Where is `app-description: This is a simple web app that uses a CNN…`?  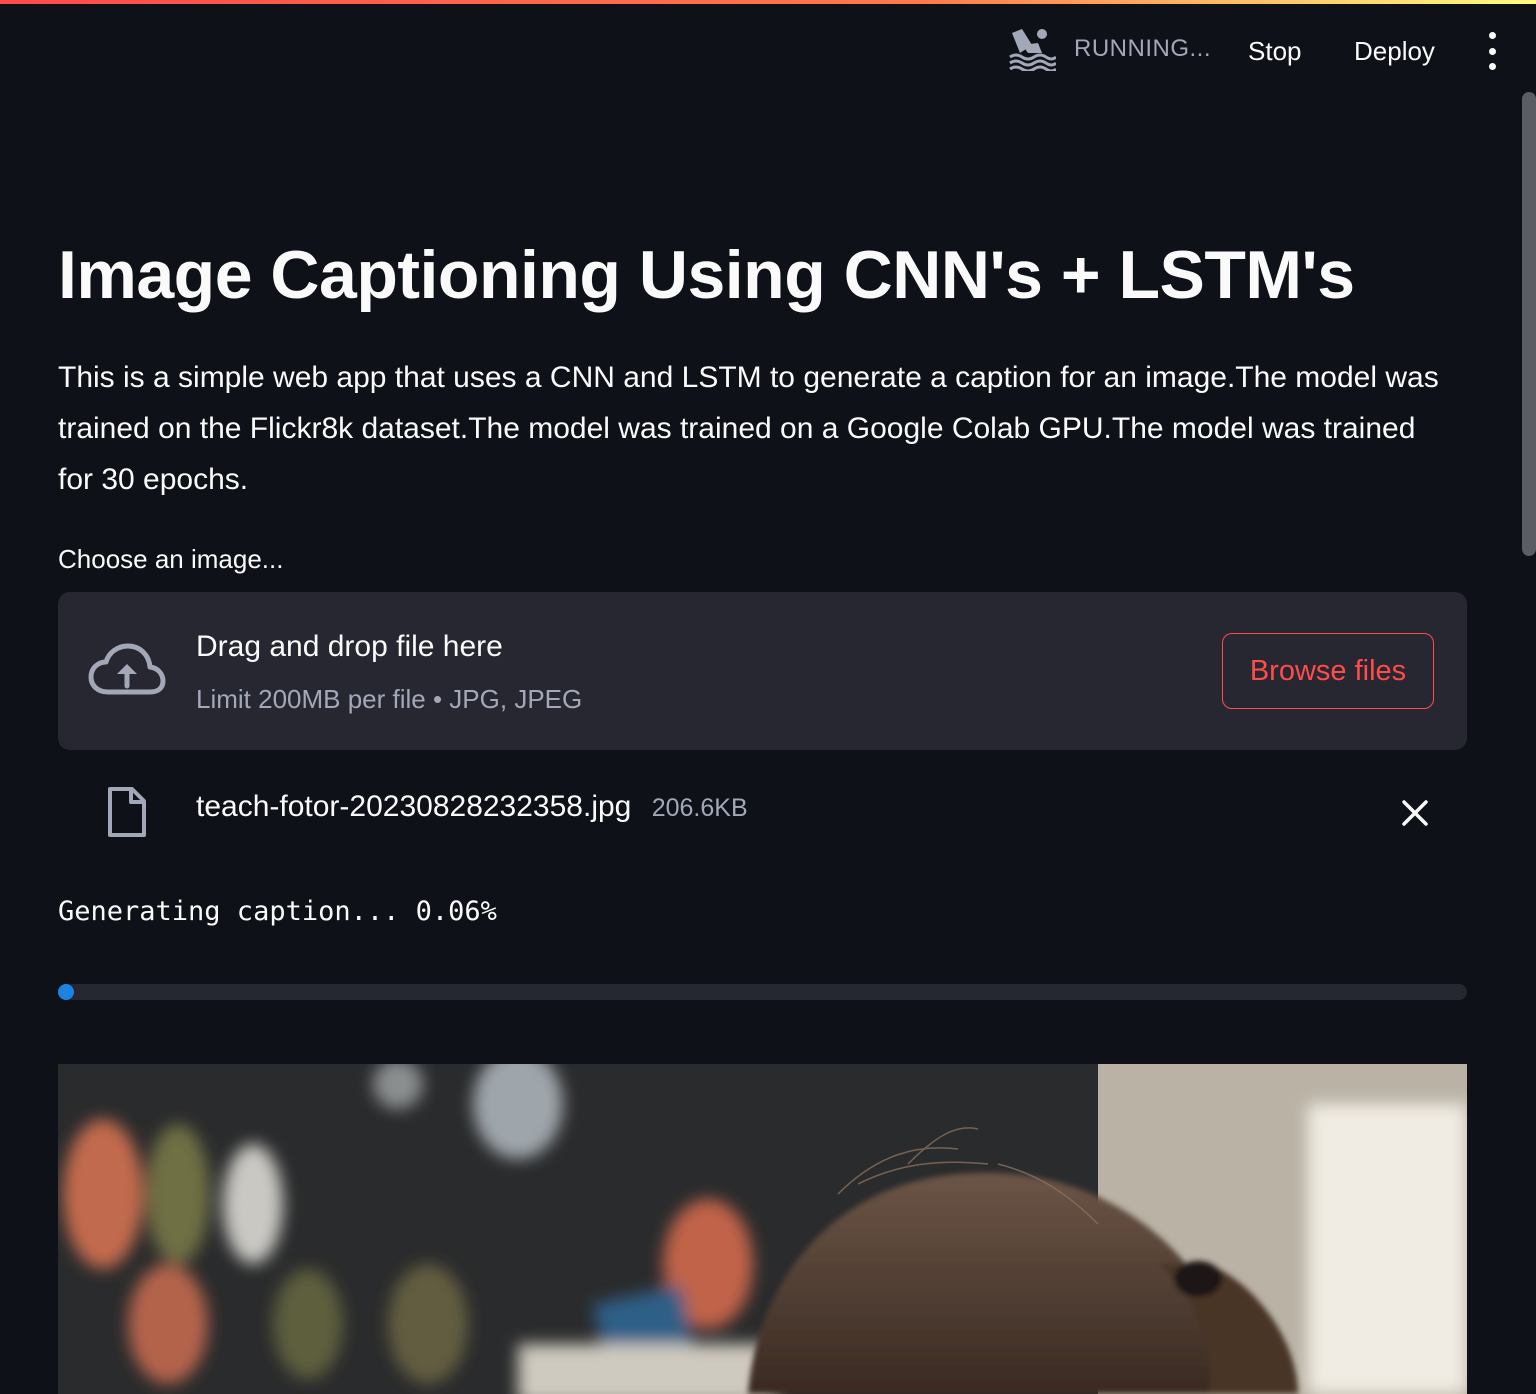 app-description: This is a simple web app that uses a CNN… is located at coordinates (748, 428).